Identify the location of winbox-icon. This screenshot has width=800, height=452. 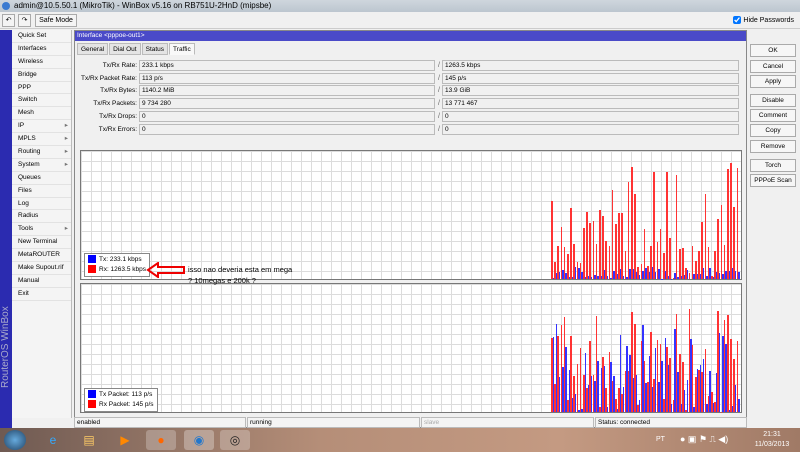
(6, 6).